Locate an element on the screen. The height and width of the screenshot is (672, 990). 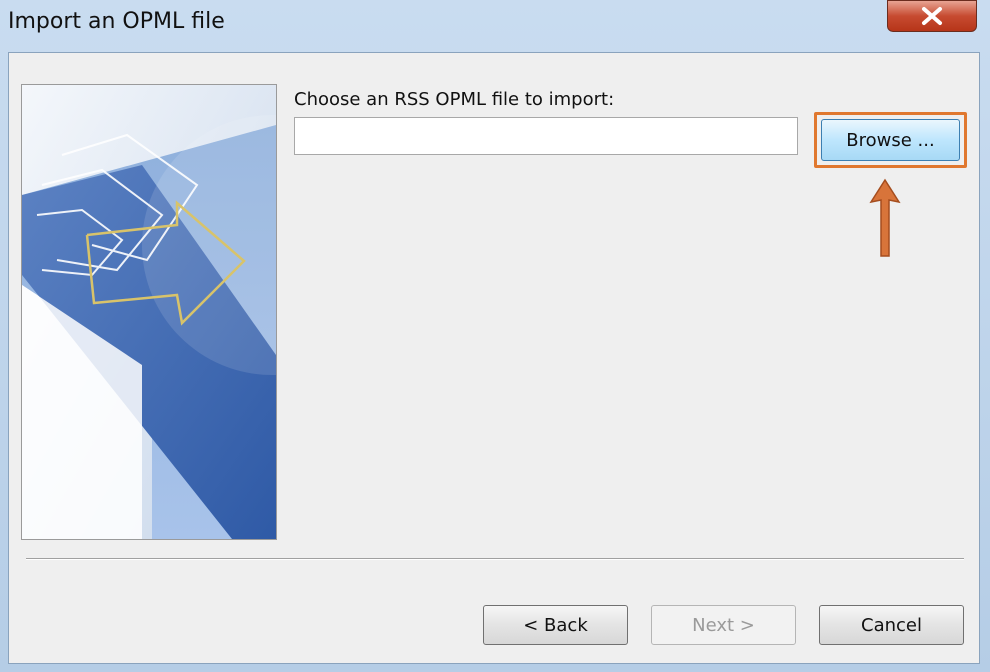
footer-separator is located at coordinates (495, 559).